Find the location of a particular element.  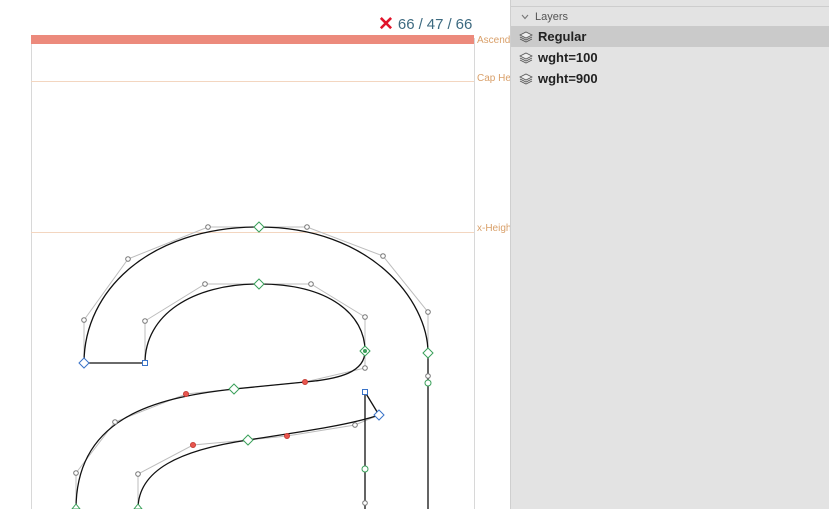

layer-row-wght-900: wght=900 is located at coordinates (670, 78).